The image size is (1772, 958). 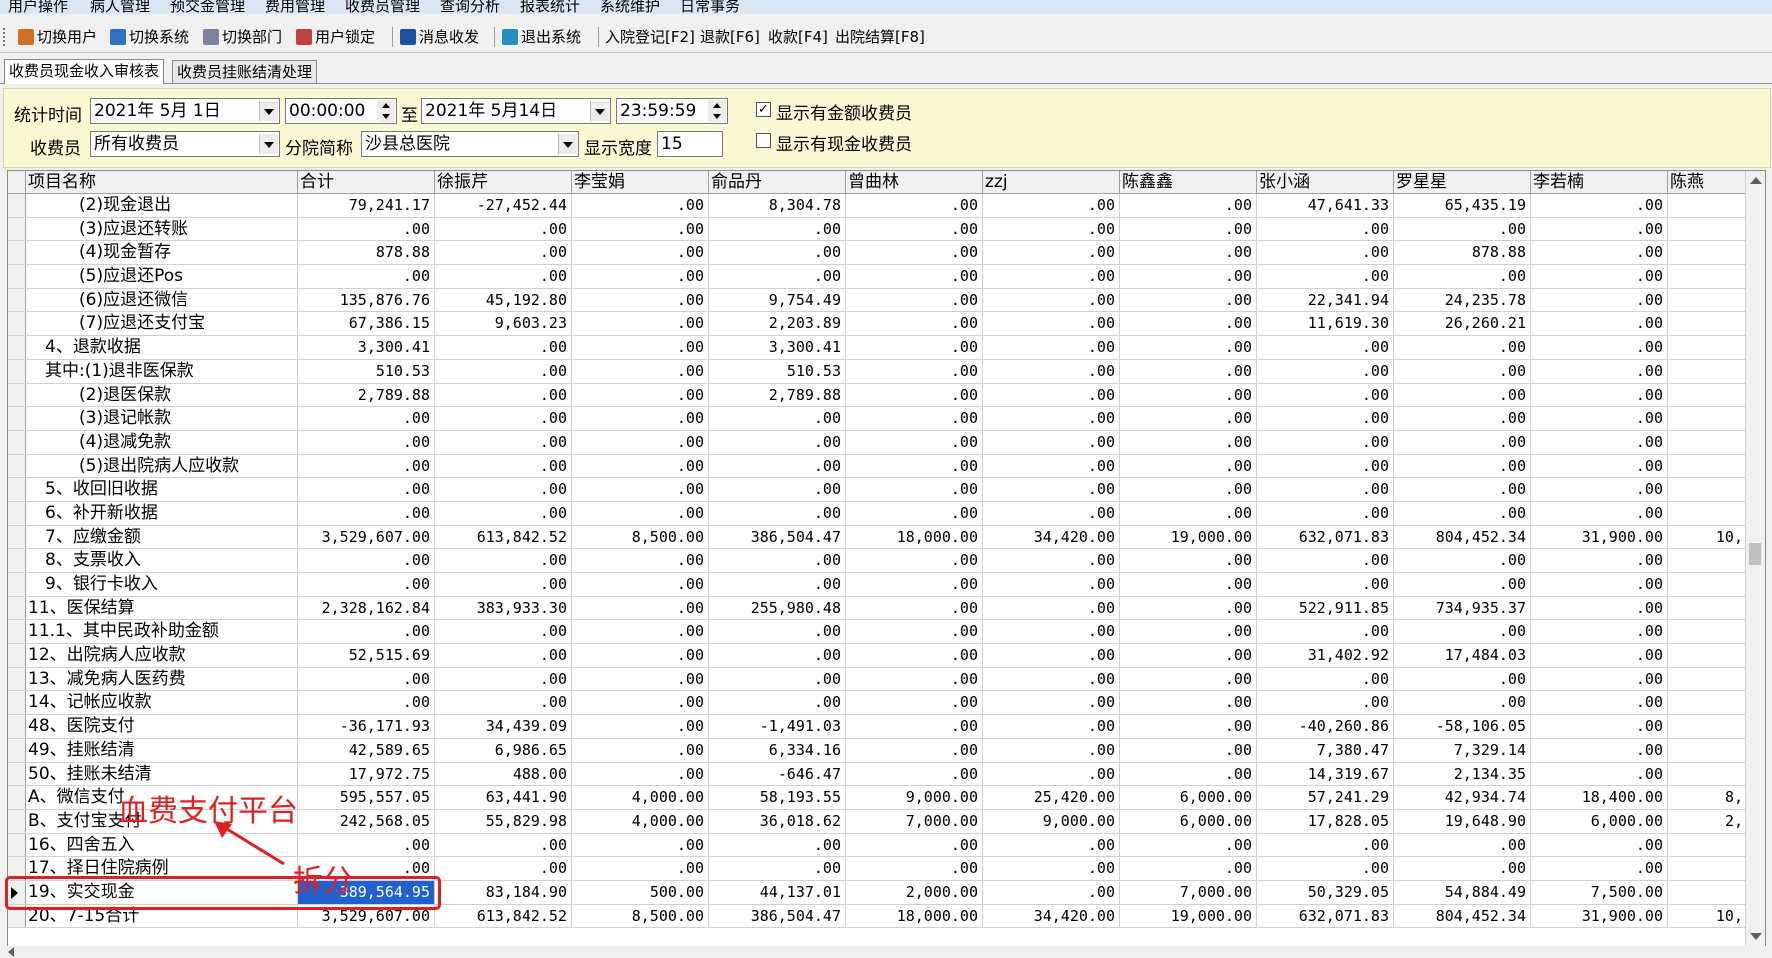 What do you see at coordinates (366, 537) in the screenshot?
I see `amount-cell: 3,529,607.00` at bounding box center [366, 537].